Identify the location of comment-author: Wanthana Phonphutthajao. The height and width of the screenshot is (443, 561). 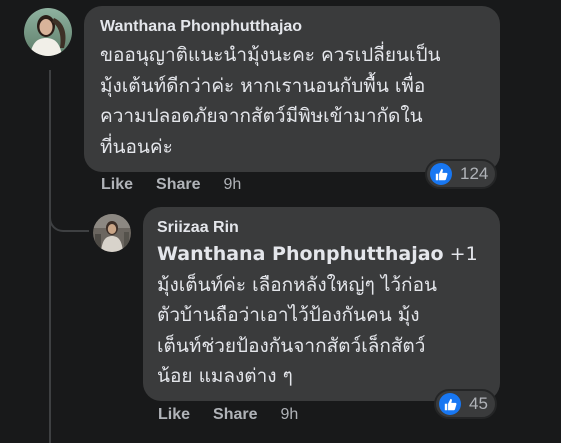
(292, 27).